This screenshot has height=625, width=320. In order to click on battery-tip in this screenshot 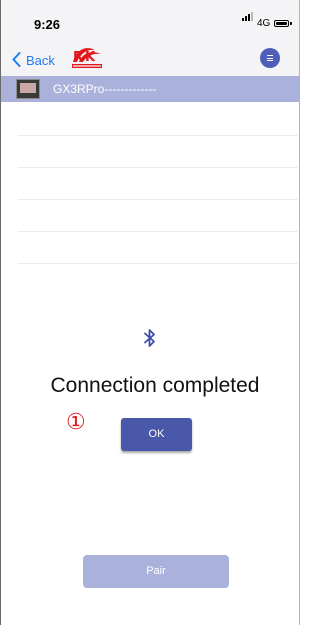, I will do `click(291, 23)`.